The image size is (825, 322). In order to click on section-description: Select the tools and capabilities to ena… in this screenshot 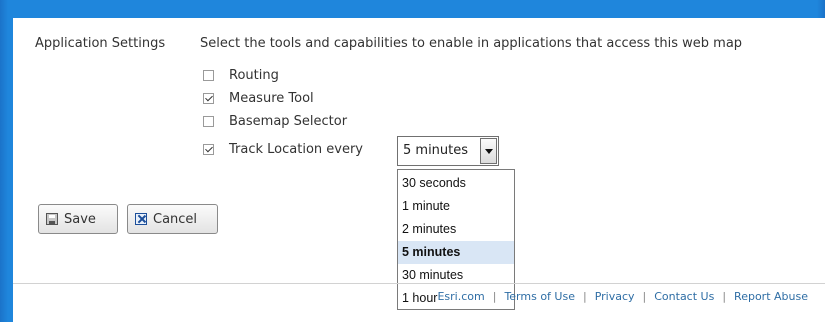, I will do `click(471, 43)`.